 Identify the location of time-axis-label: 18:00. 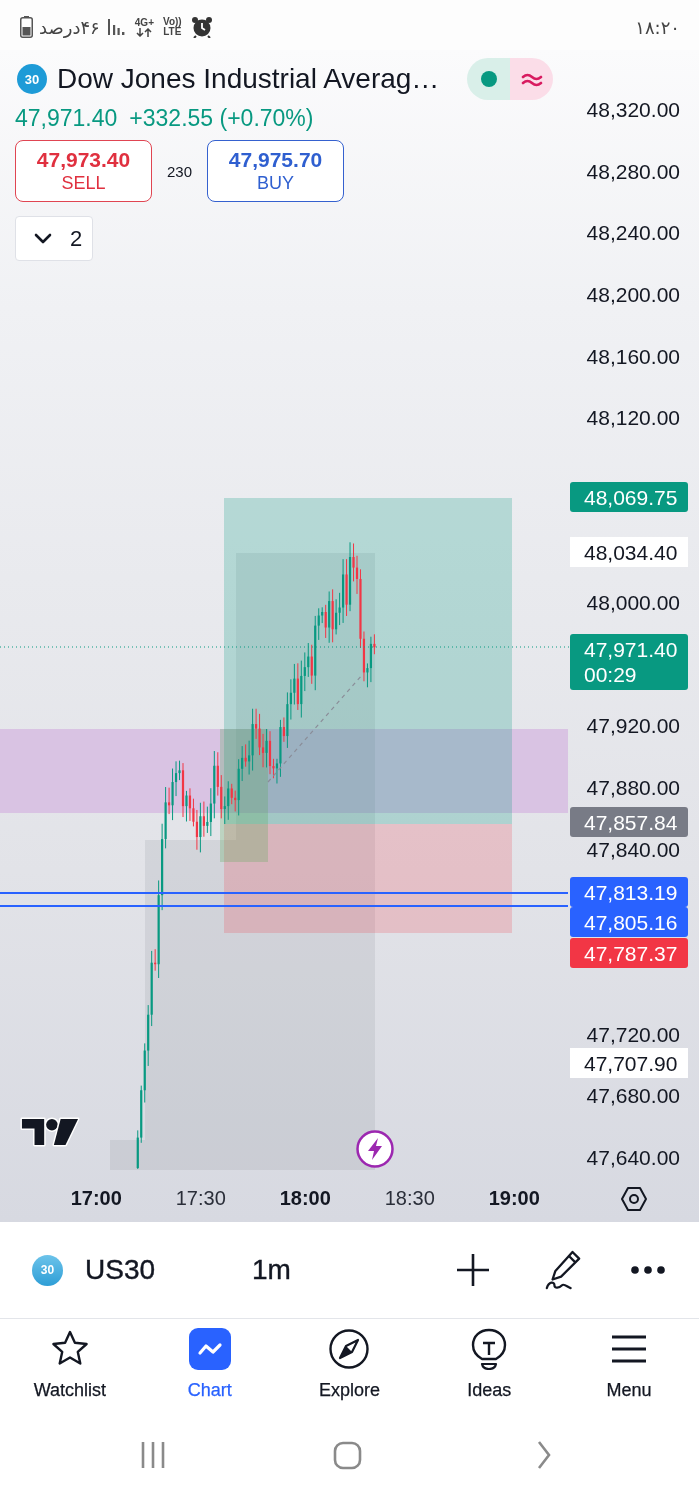
(305, 1198).